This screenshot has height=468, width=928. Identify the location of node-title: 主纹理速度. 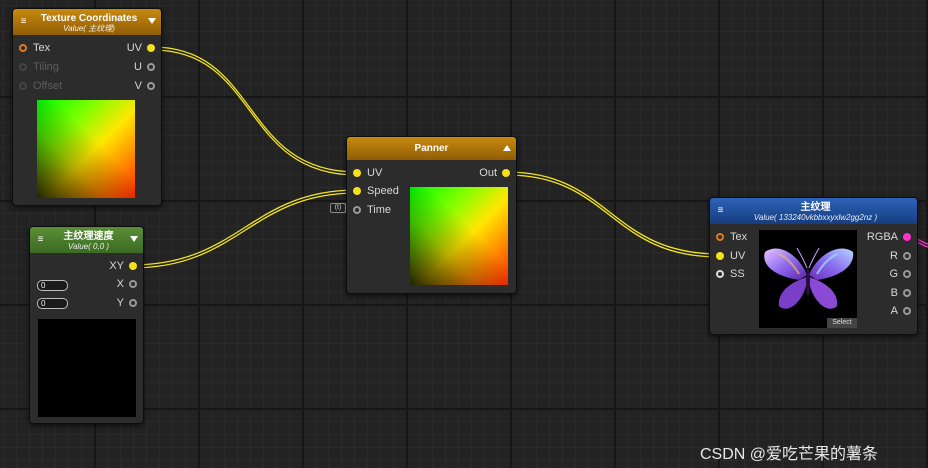
(88, 236).